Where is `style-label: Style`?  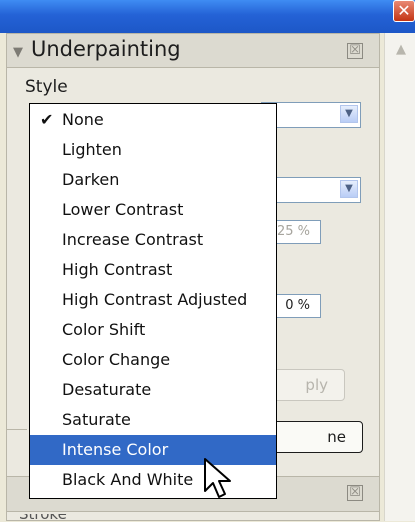
style-label: Style is located at coordinates (46, 87).